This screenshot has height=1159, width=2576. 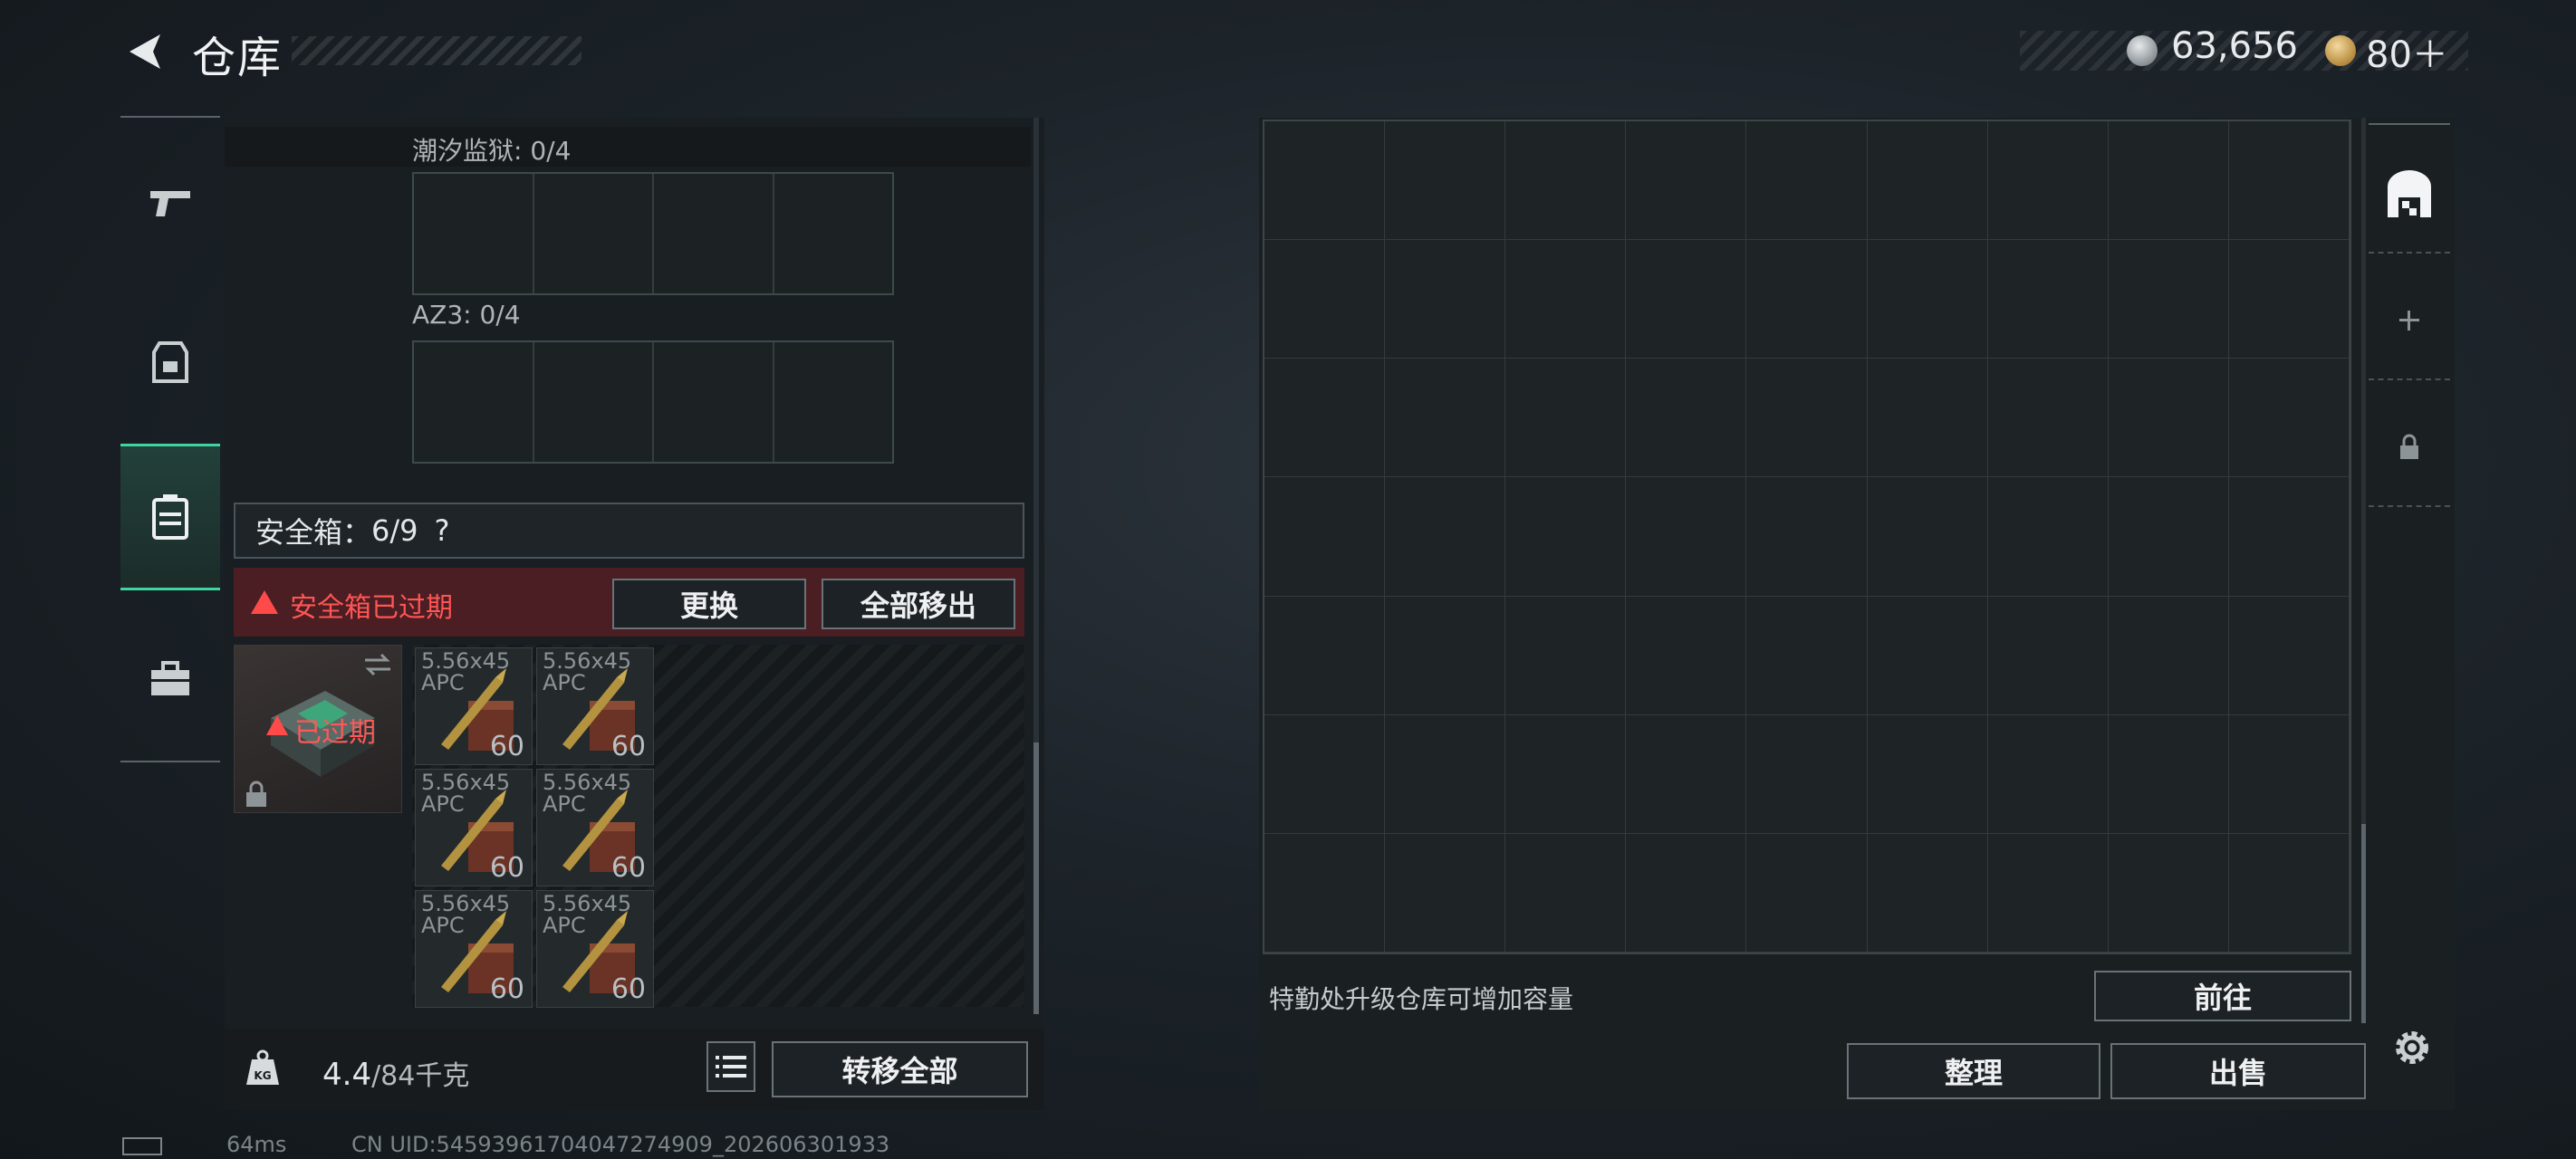 I want to click on list-view-button, so click(x=730, y=1066).